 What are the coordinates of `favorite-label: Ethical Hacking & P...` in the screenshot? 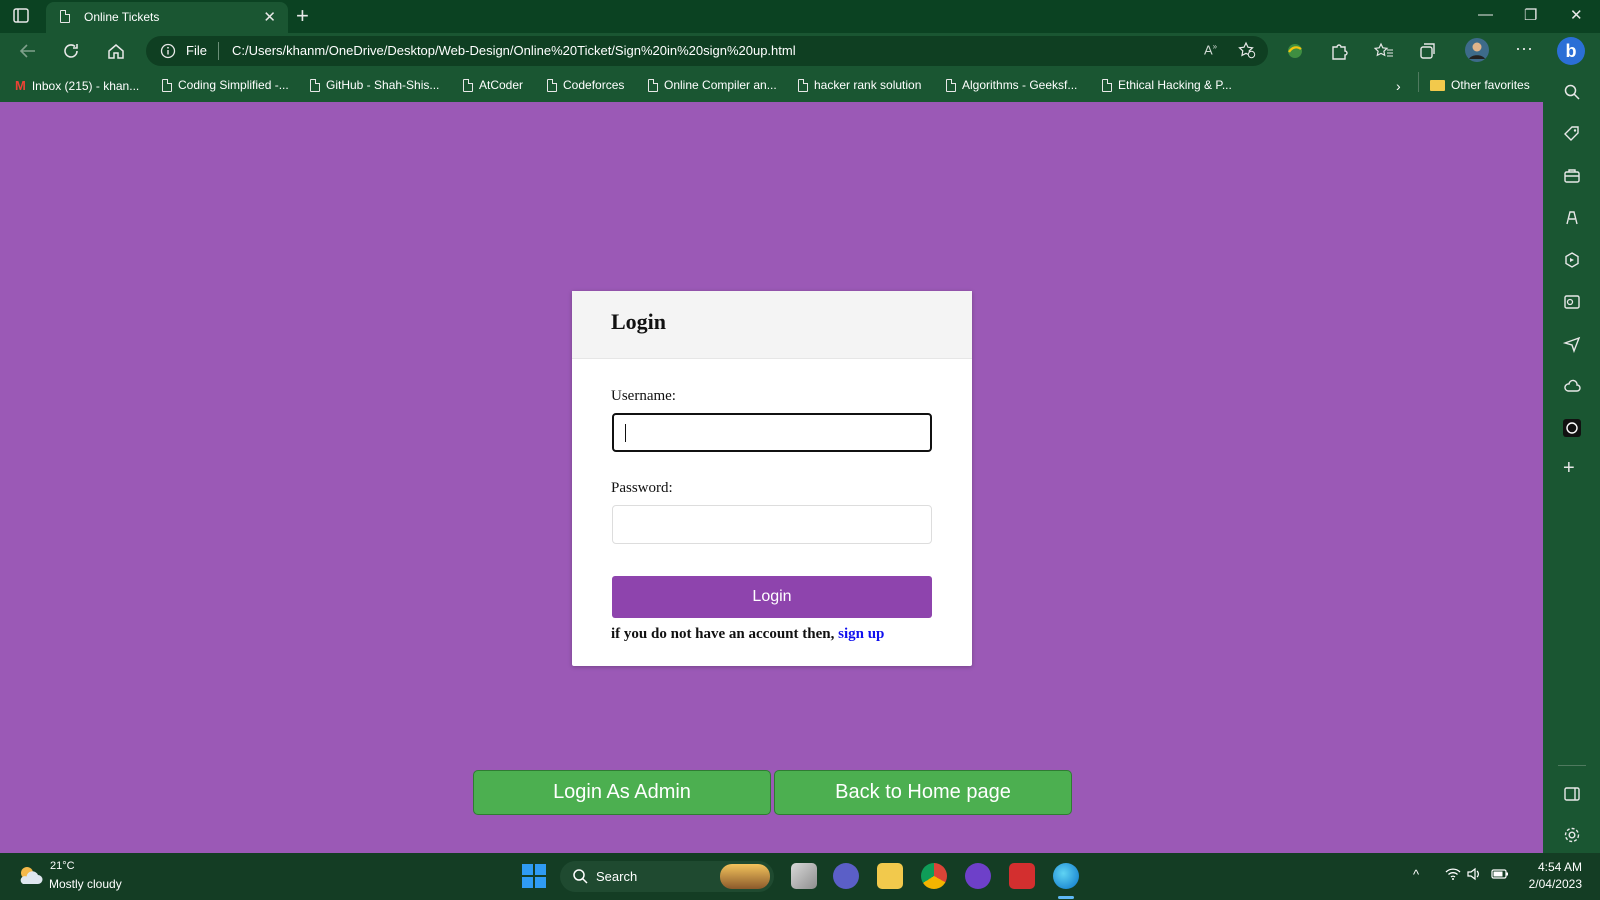 It's located at (1175, 85).